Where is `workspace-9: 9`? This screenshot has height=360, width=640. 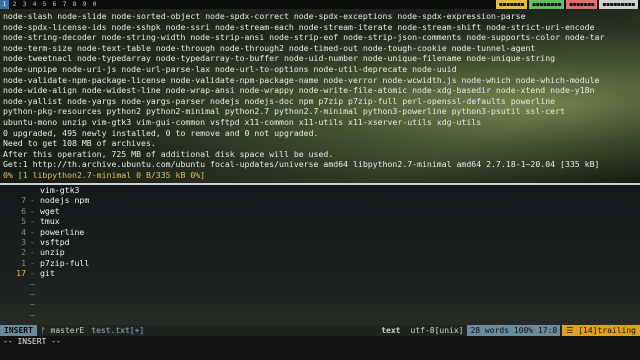 workspace-9: 9 is located at coordinates (84, 4).